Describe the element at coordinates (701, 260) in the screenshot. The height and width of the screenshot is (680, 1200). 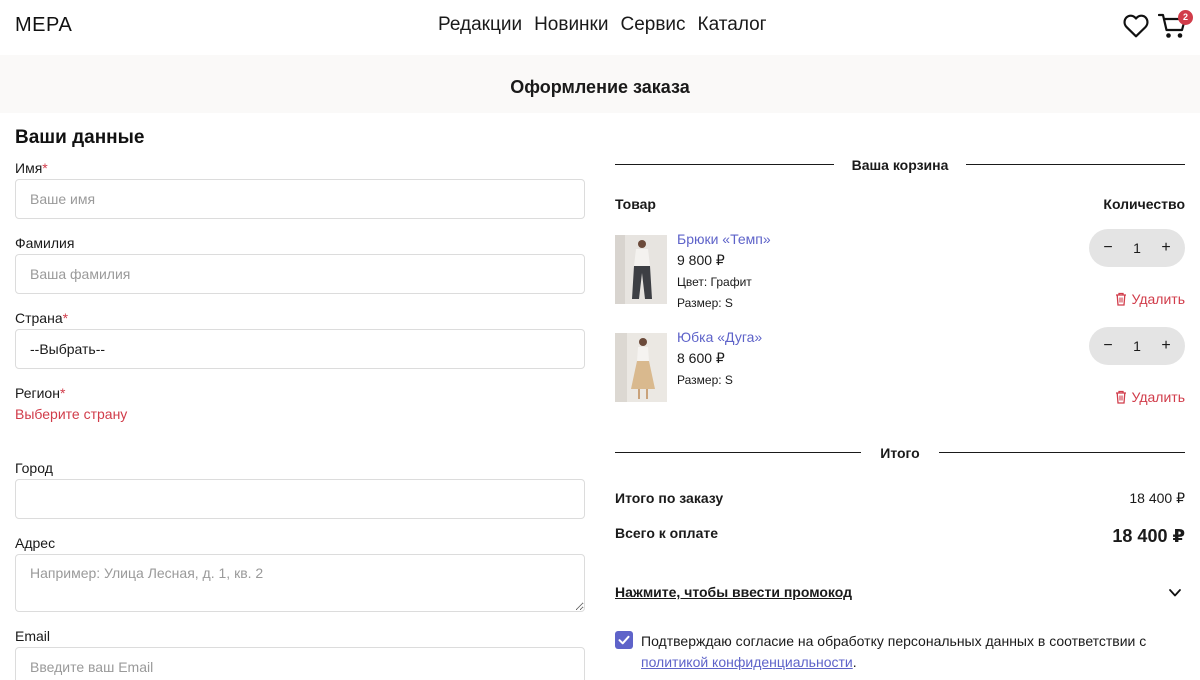
I see `product-price: 9 800 ₽` at that location.